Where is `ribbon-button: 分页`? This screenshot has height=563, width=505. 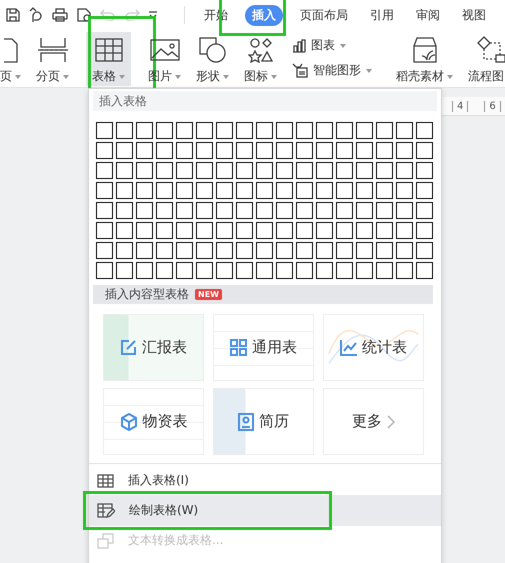
ribbon-button: 分页 is located at coordinates (52, 59).